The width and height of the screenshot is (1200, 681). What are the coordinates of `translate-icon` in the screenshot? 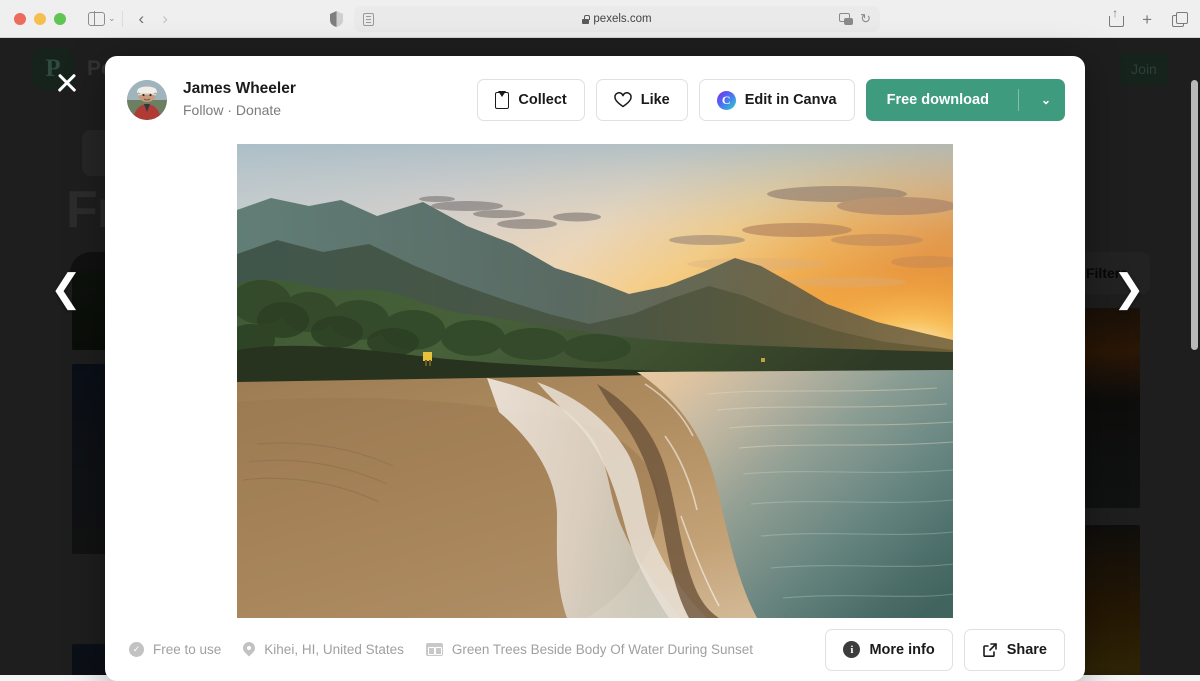 It's located at (846, 19).